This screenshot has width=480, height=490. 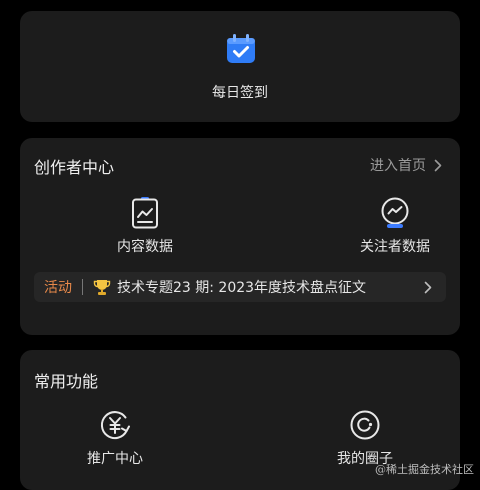 I want to click on common-functions-title: 常用功能, so click(x=66, y=381).